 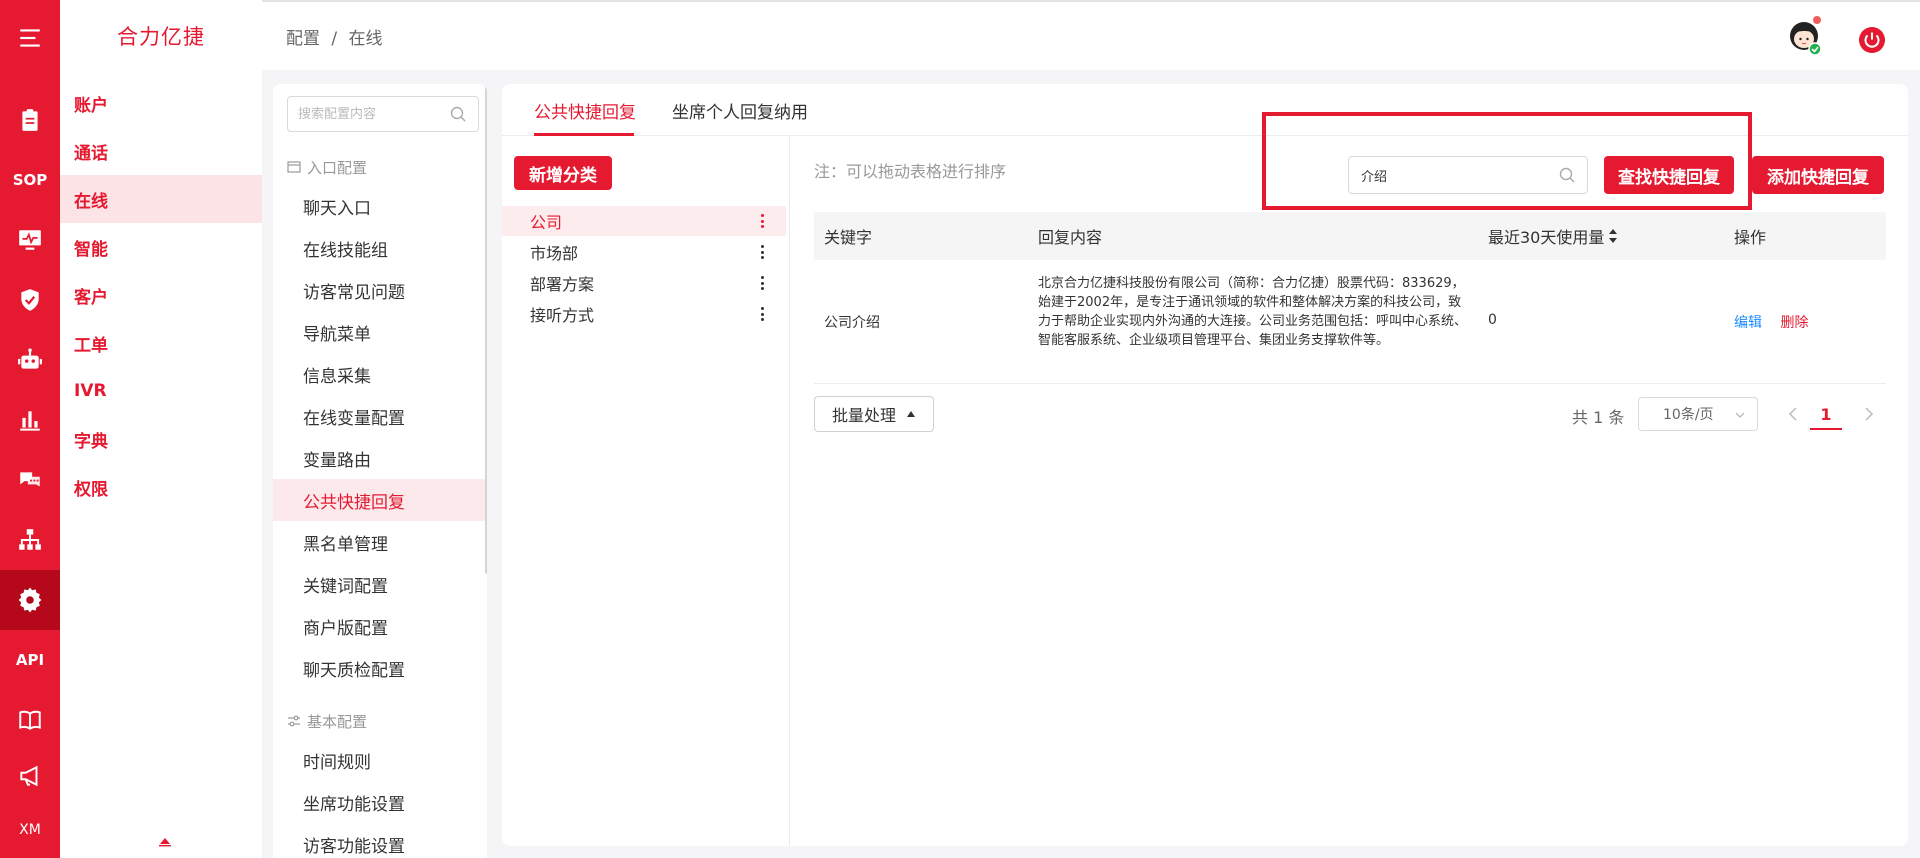 I want to click on nav-item-ivr: IVR, so click(x=161, y=391).